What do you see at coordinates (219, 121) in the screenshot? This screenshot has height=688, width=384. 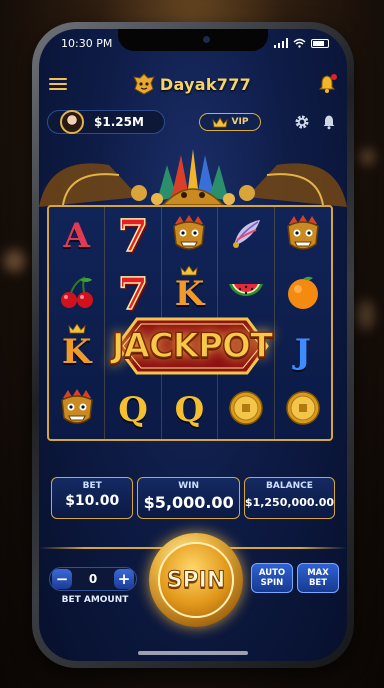 I see `crown-icon` at bounding box center [219, 121].